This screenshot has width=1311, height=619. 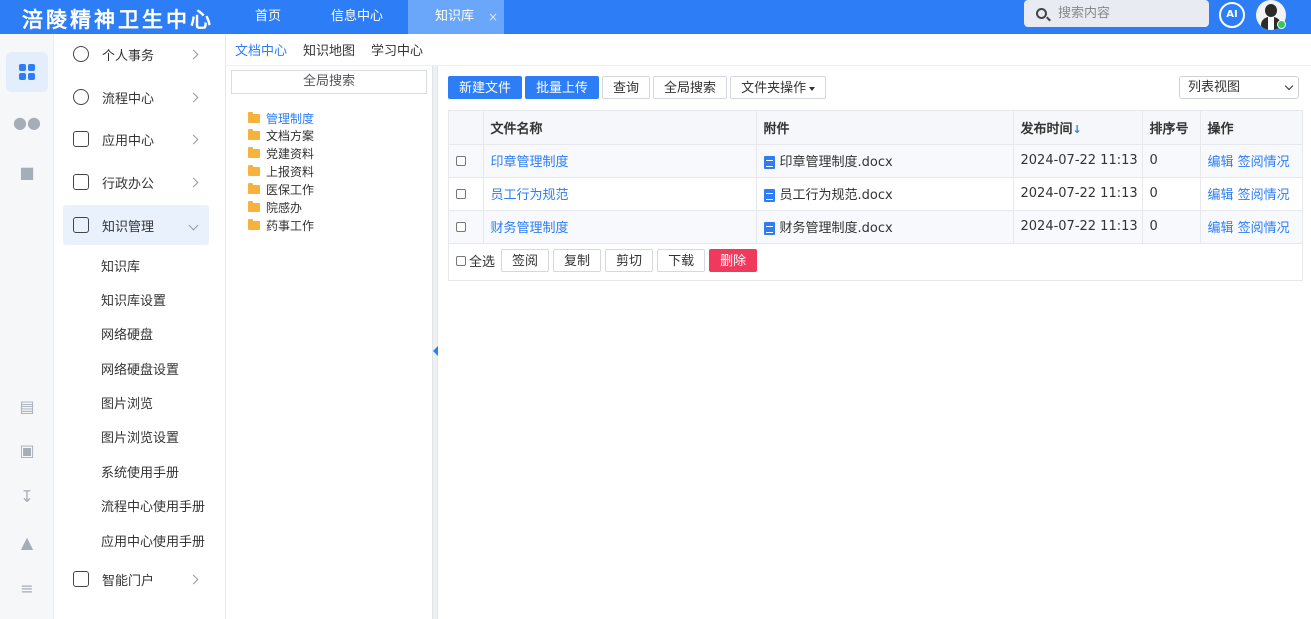 I want to click on collapse-icon: ≡, so click(x=27, y=588).